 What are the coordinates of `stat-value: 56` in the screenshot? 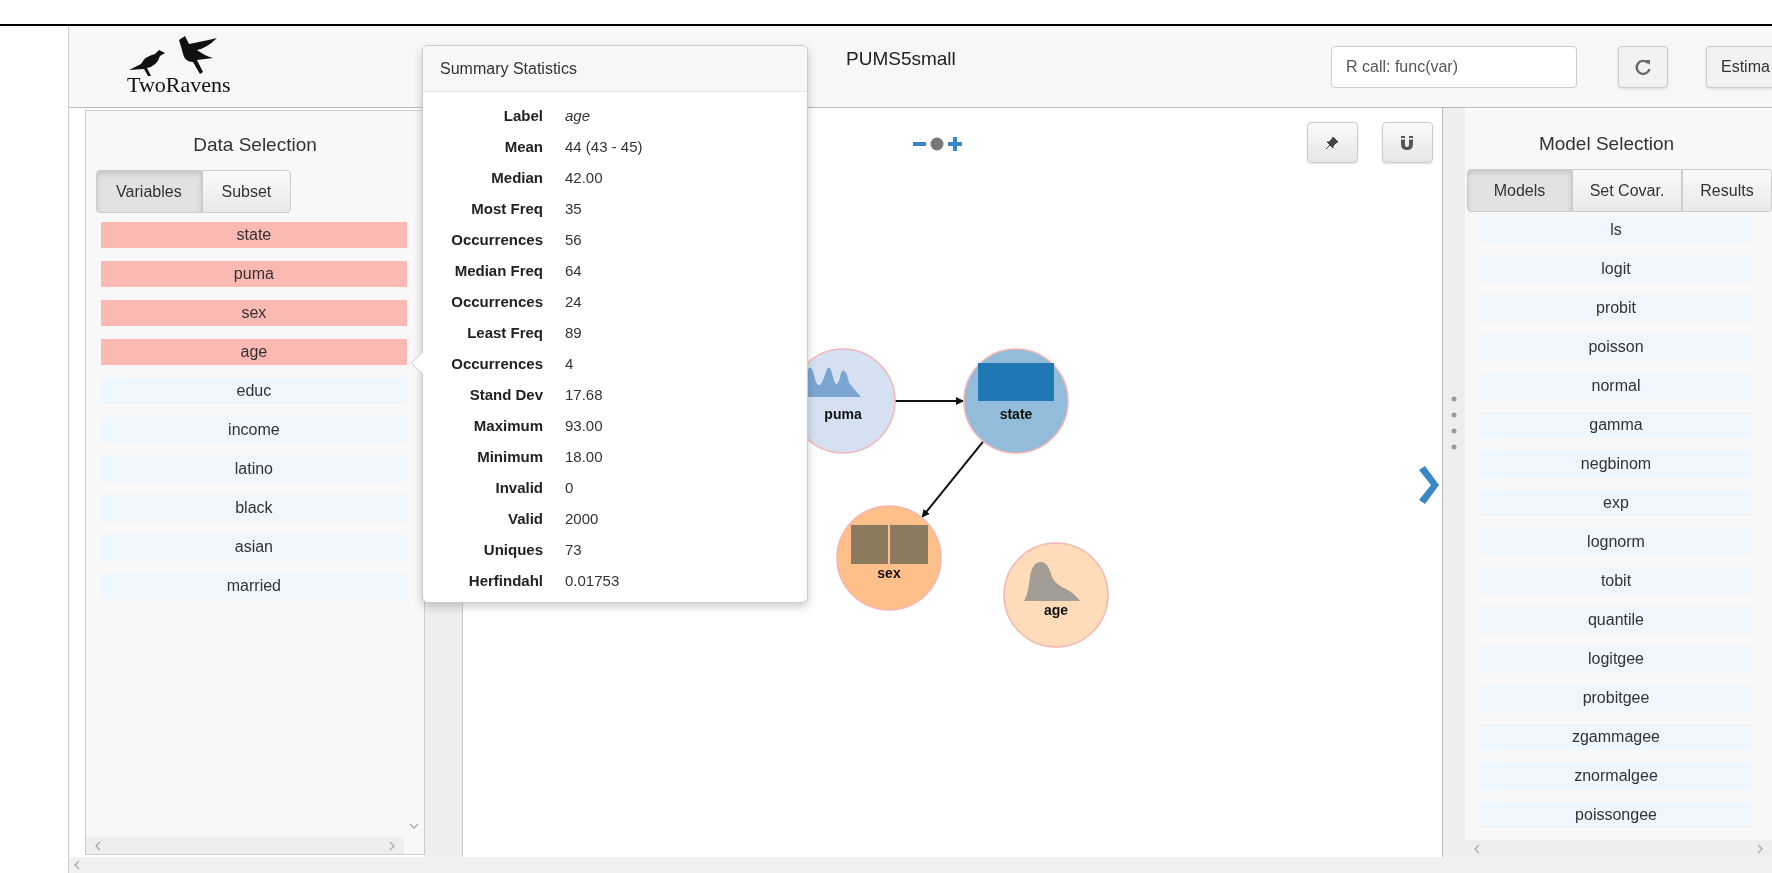 It's located at (574, 240).